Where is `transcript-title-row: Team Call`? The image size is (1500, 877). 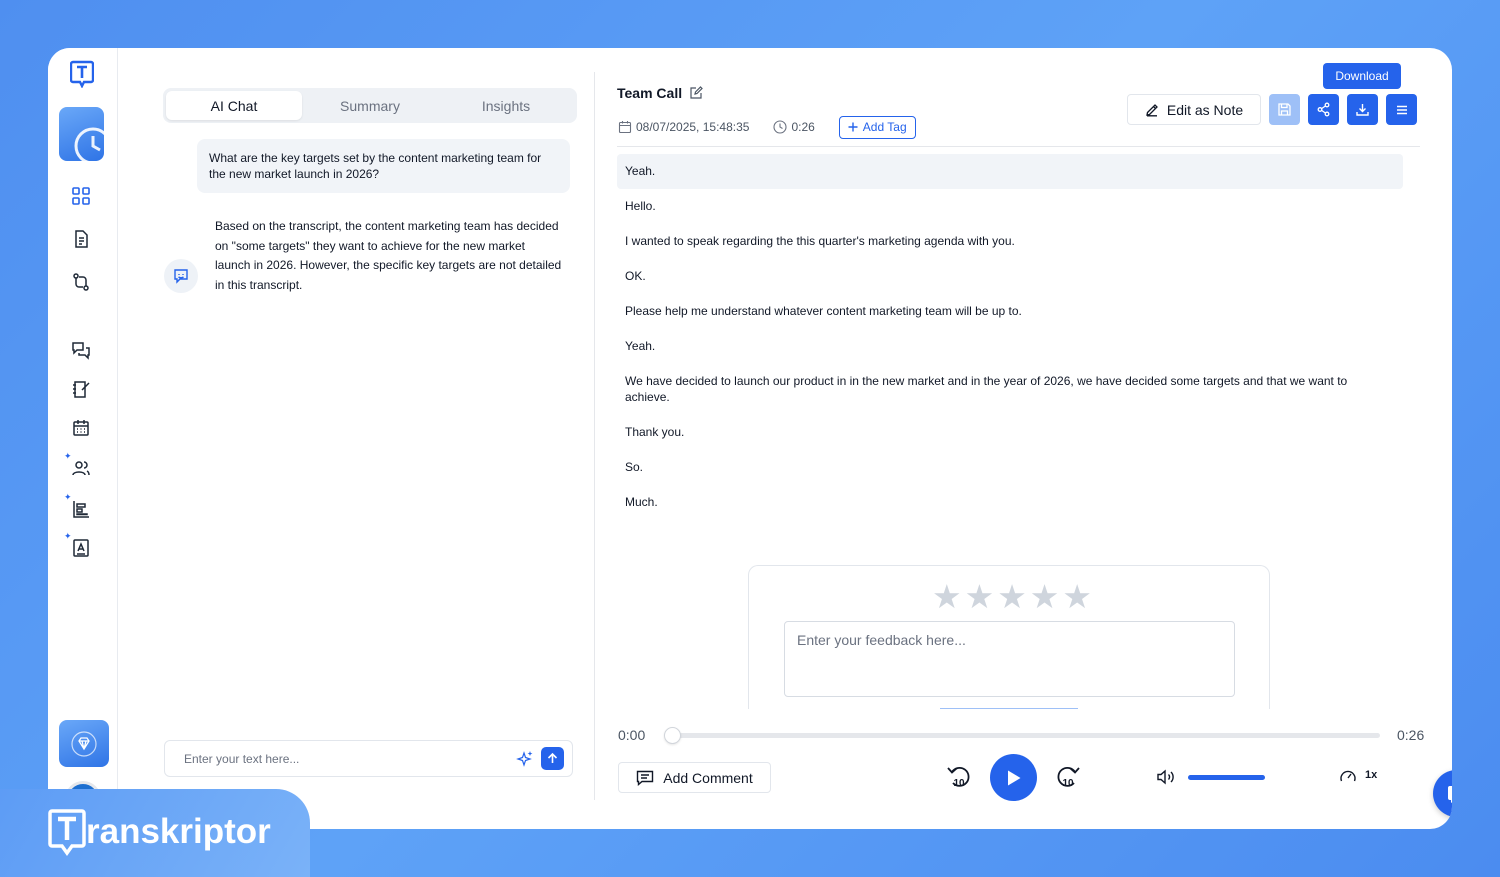
transcript-title-row: Team Call is located at coordinates (660, 93).